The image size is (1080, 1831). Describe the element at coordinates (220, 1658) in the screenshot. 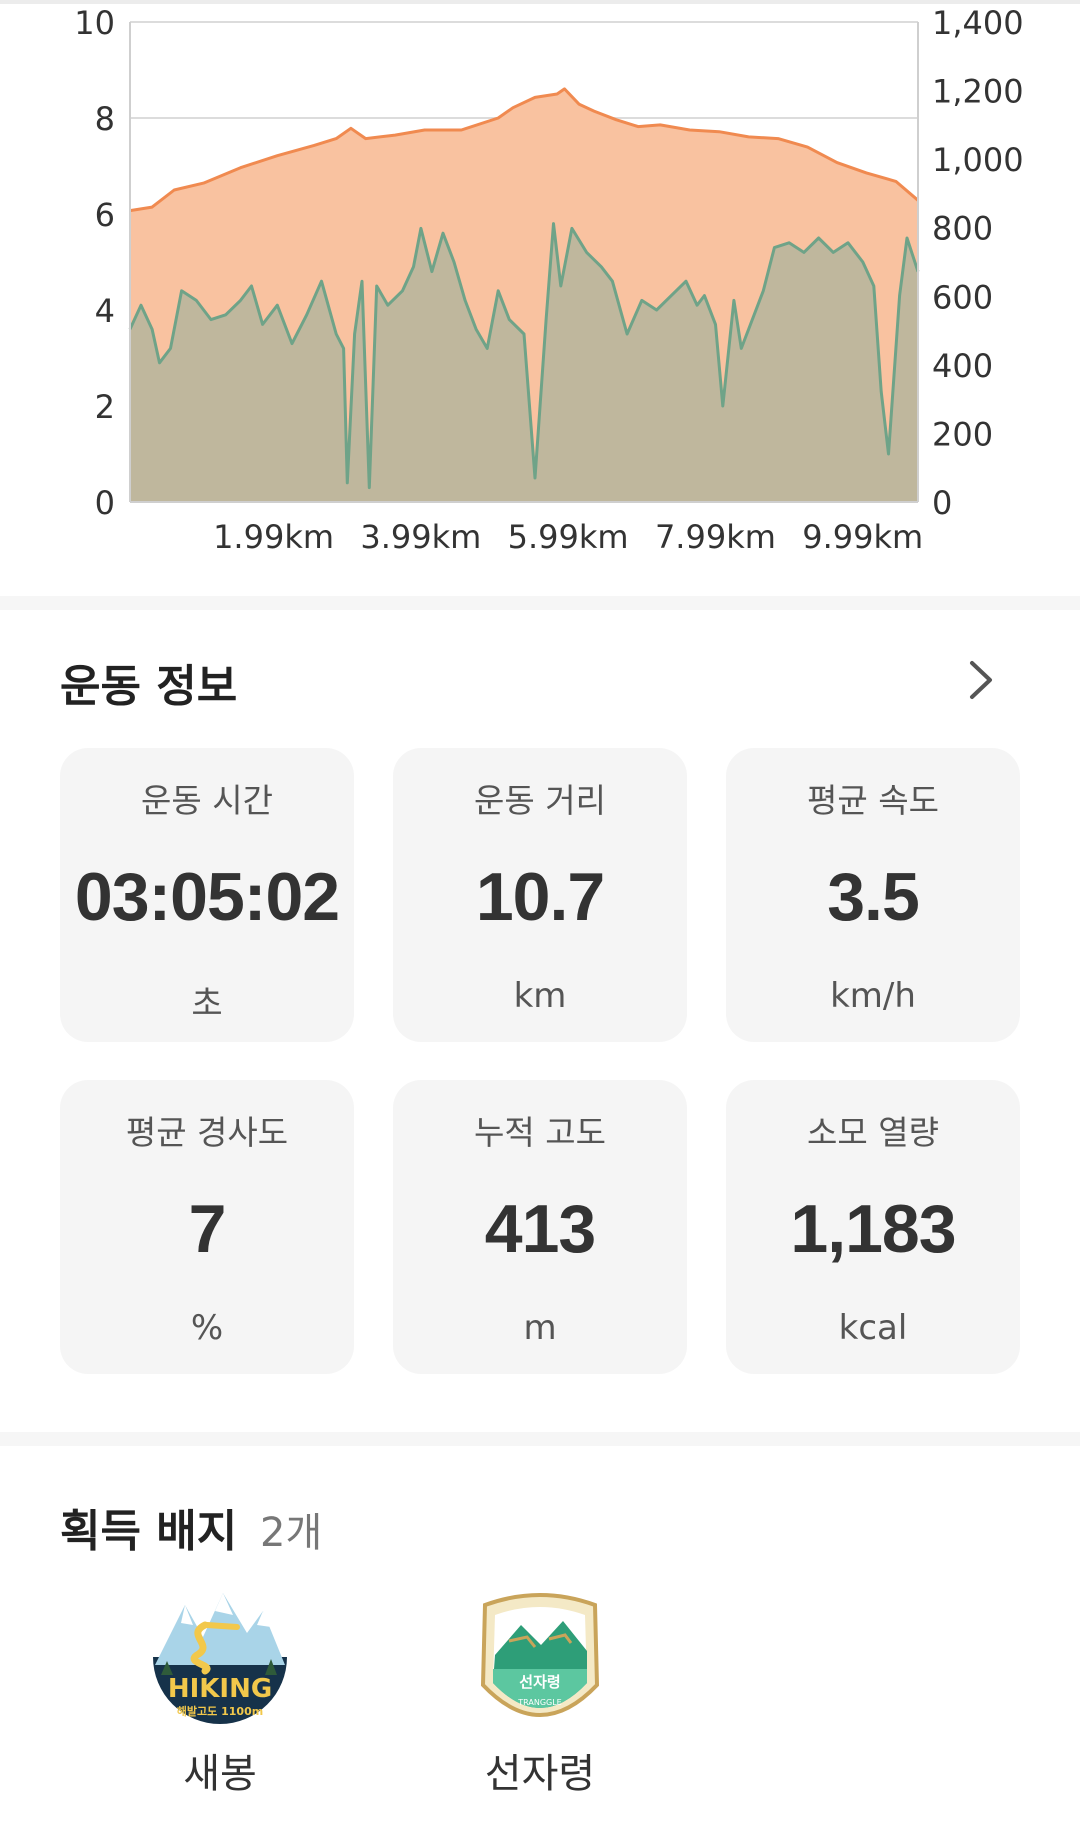

I see `hiking-badge-icon: HIKING 해발고도 1100m` at that location.